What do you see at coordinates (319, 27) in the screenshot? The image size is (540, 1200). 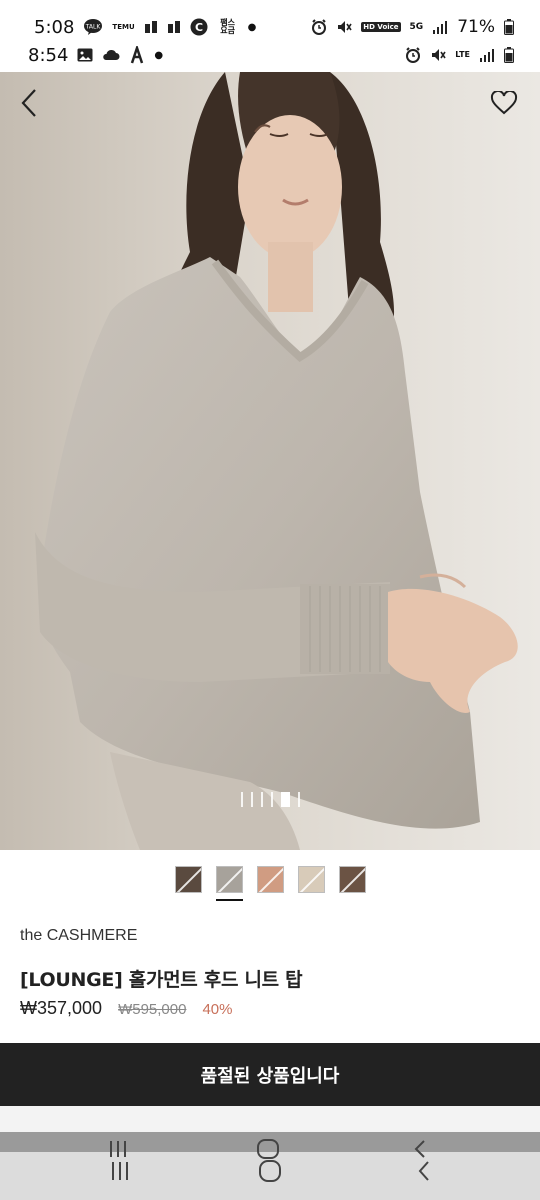 I see `alarm-icon` at bounding box center [319, 27].